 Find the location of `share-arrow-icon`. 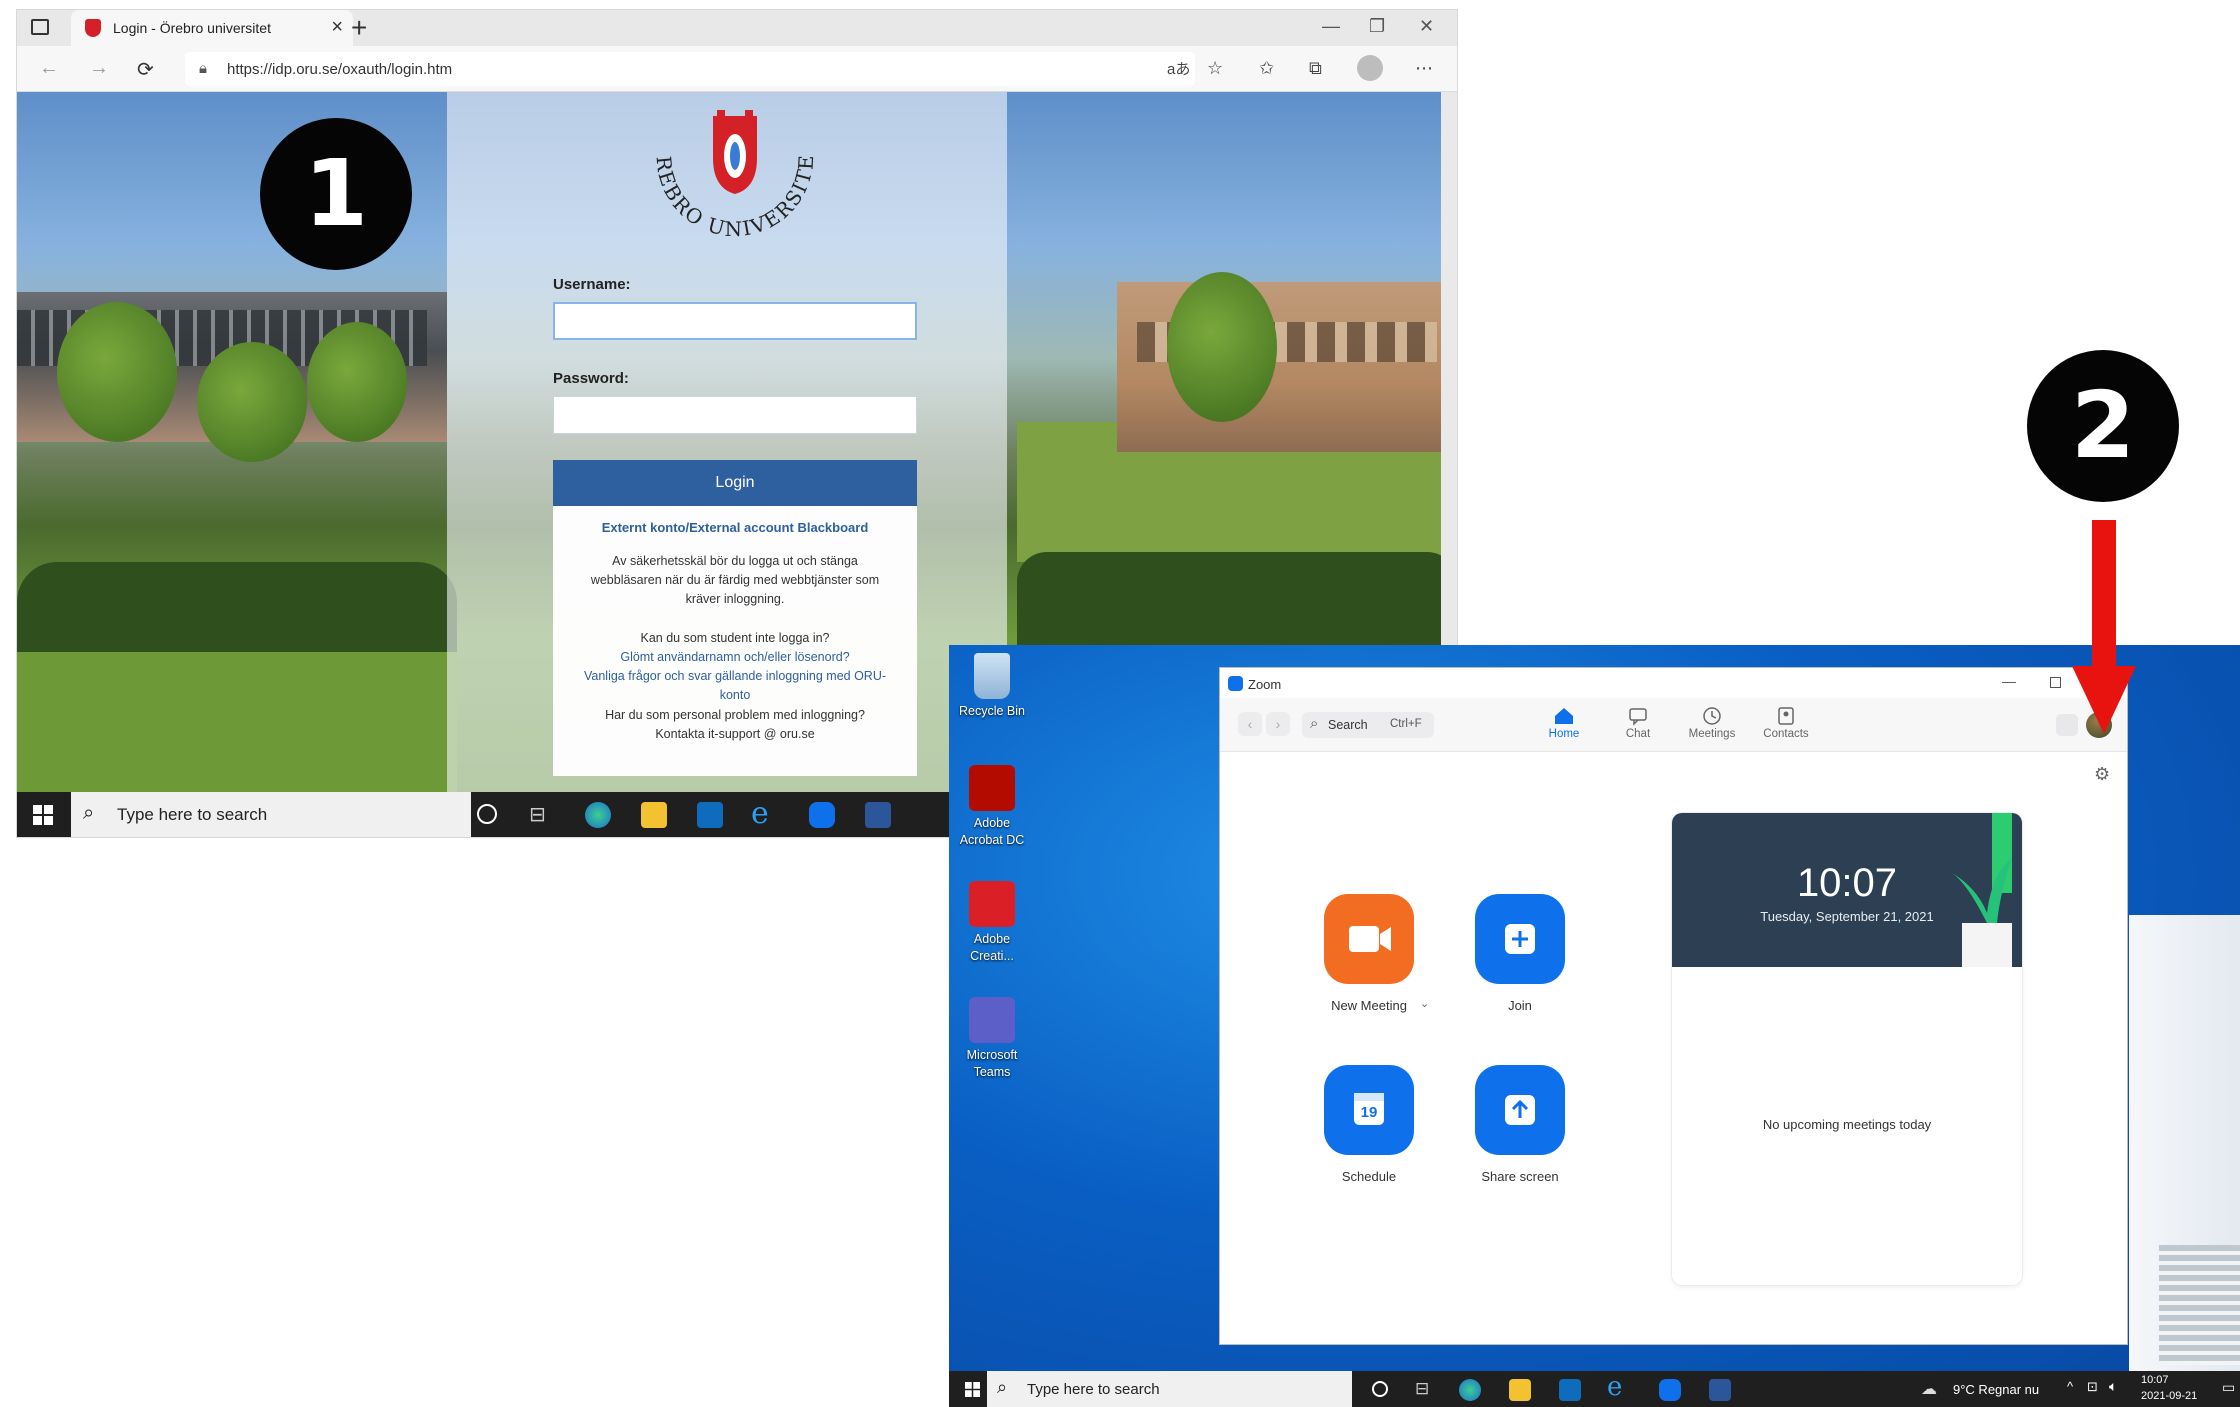

share-arrow-icon is located at coordinates (1520, 1110).